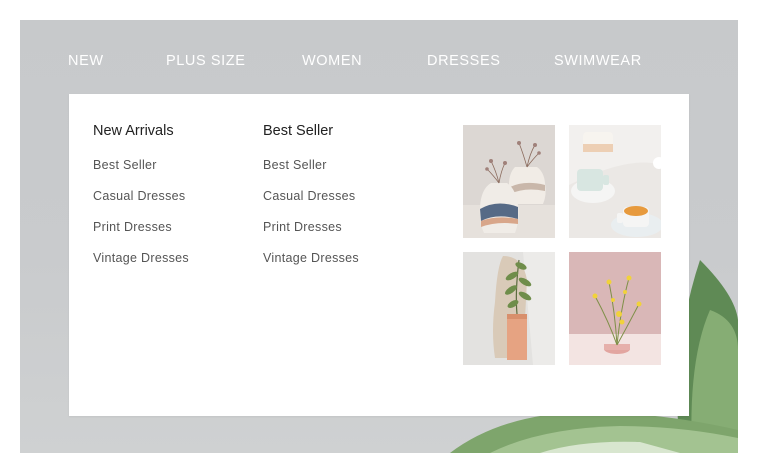 This screenshot has height=473, width=758. Describe the element at coordinates (379, 57) in the screenshot. I see `main-navigation: NEW PLUS SIZE WOMEN DRESSES SWIMWEAR` at that location.